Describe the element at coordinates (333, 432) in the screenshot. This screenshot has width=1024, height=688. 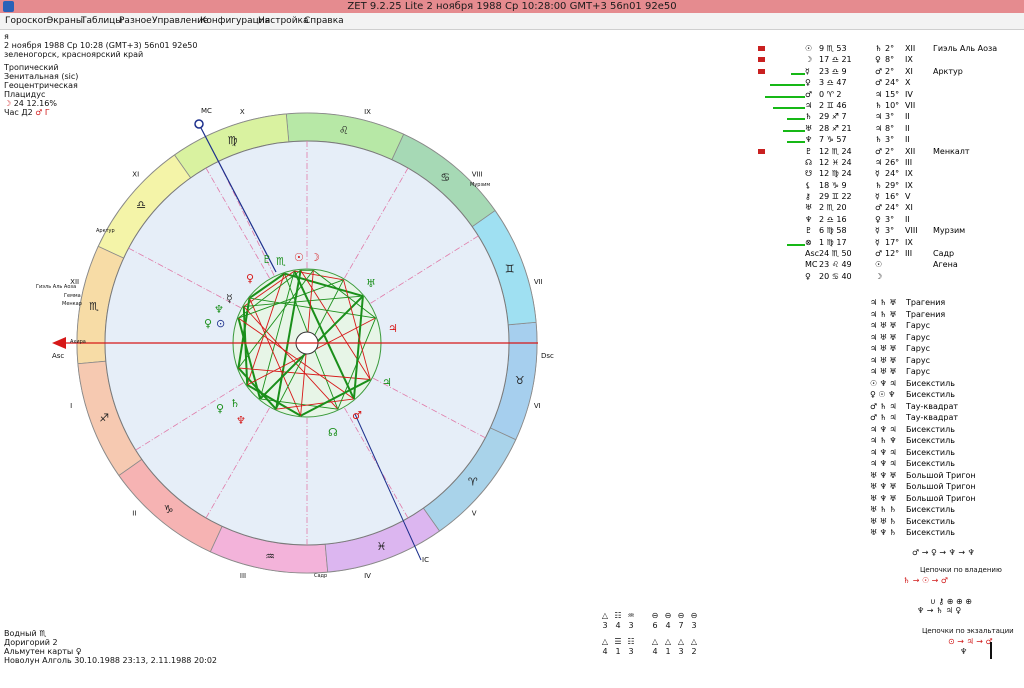
I see `planet-icon: ☊` at that location.